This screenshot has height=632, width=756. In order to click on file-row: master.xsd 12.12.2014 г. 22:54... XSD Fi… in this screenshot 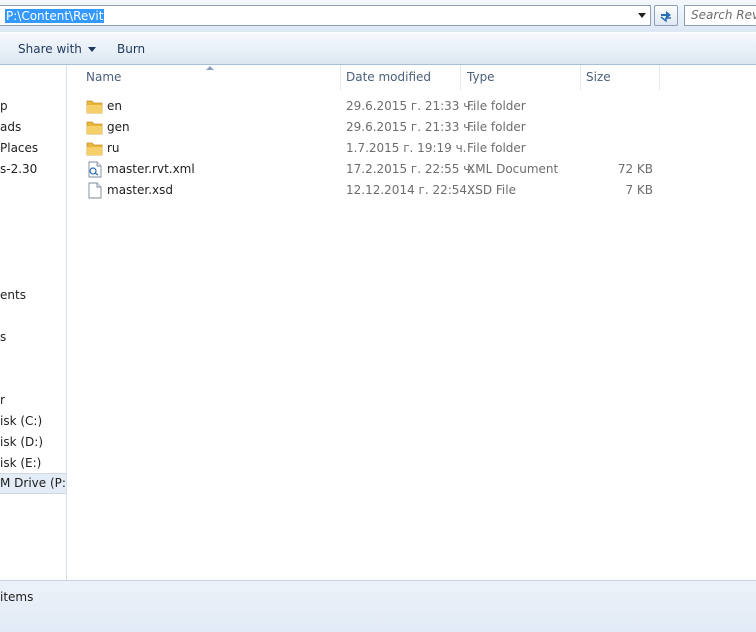, I will do `click(411, 190)`.